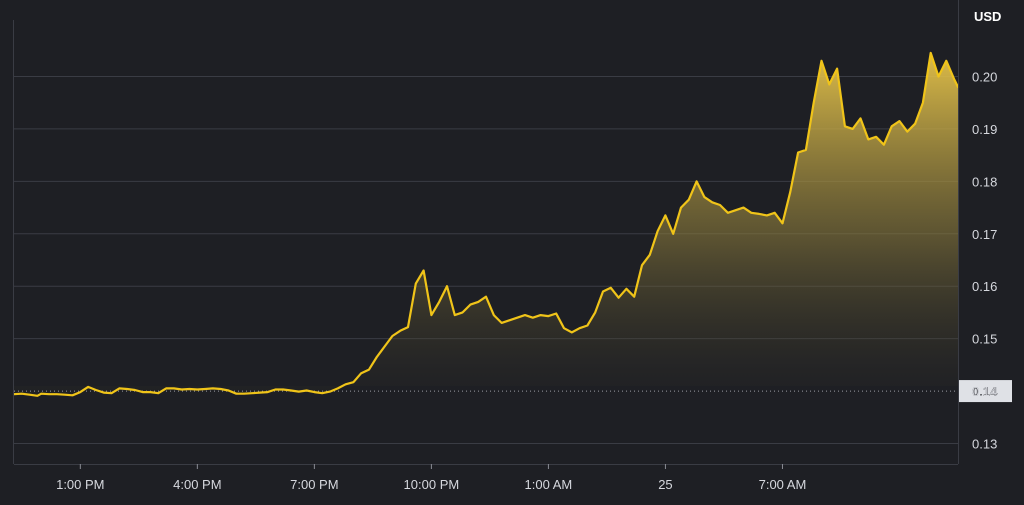 This screenshot has height=505, width=1024. What do you see at coordinates (549, 484) in the screenshot?
I see `x-tick-label: 1:00 AM` at bounding box center [549, 484].